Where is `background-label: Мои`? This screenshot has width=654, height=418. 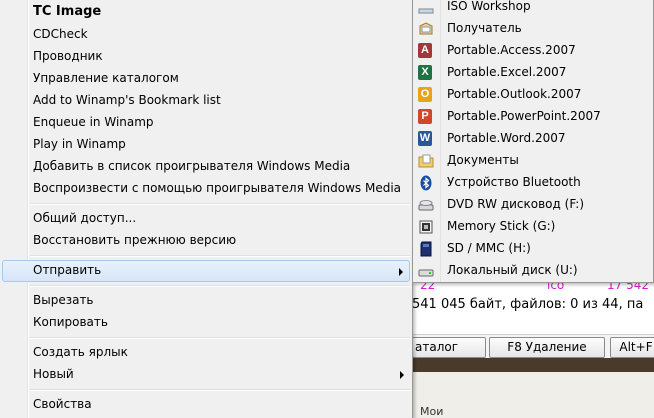
background-label: Мои is located at coordinates (432, 411).